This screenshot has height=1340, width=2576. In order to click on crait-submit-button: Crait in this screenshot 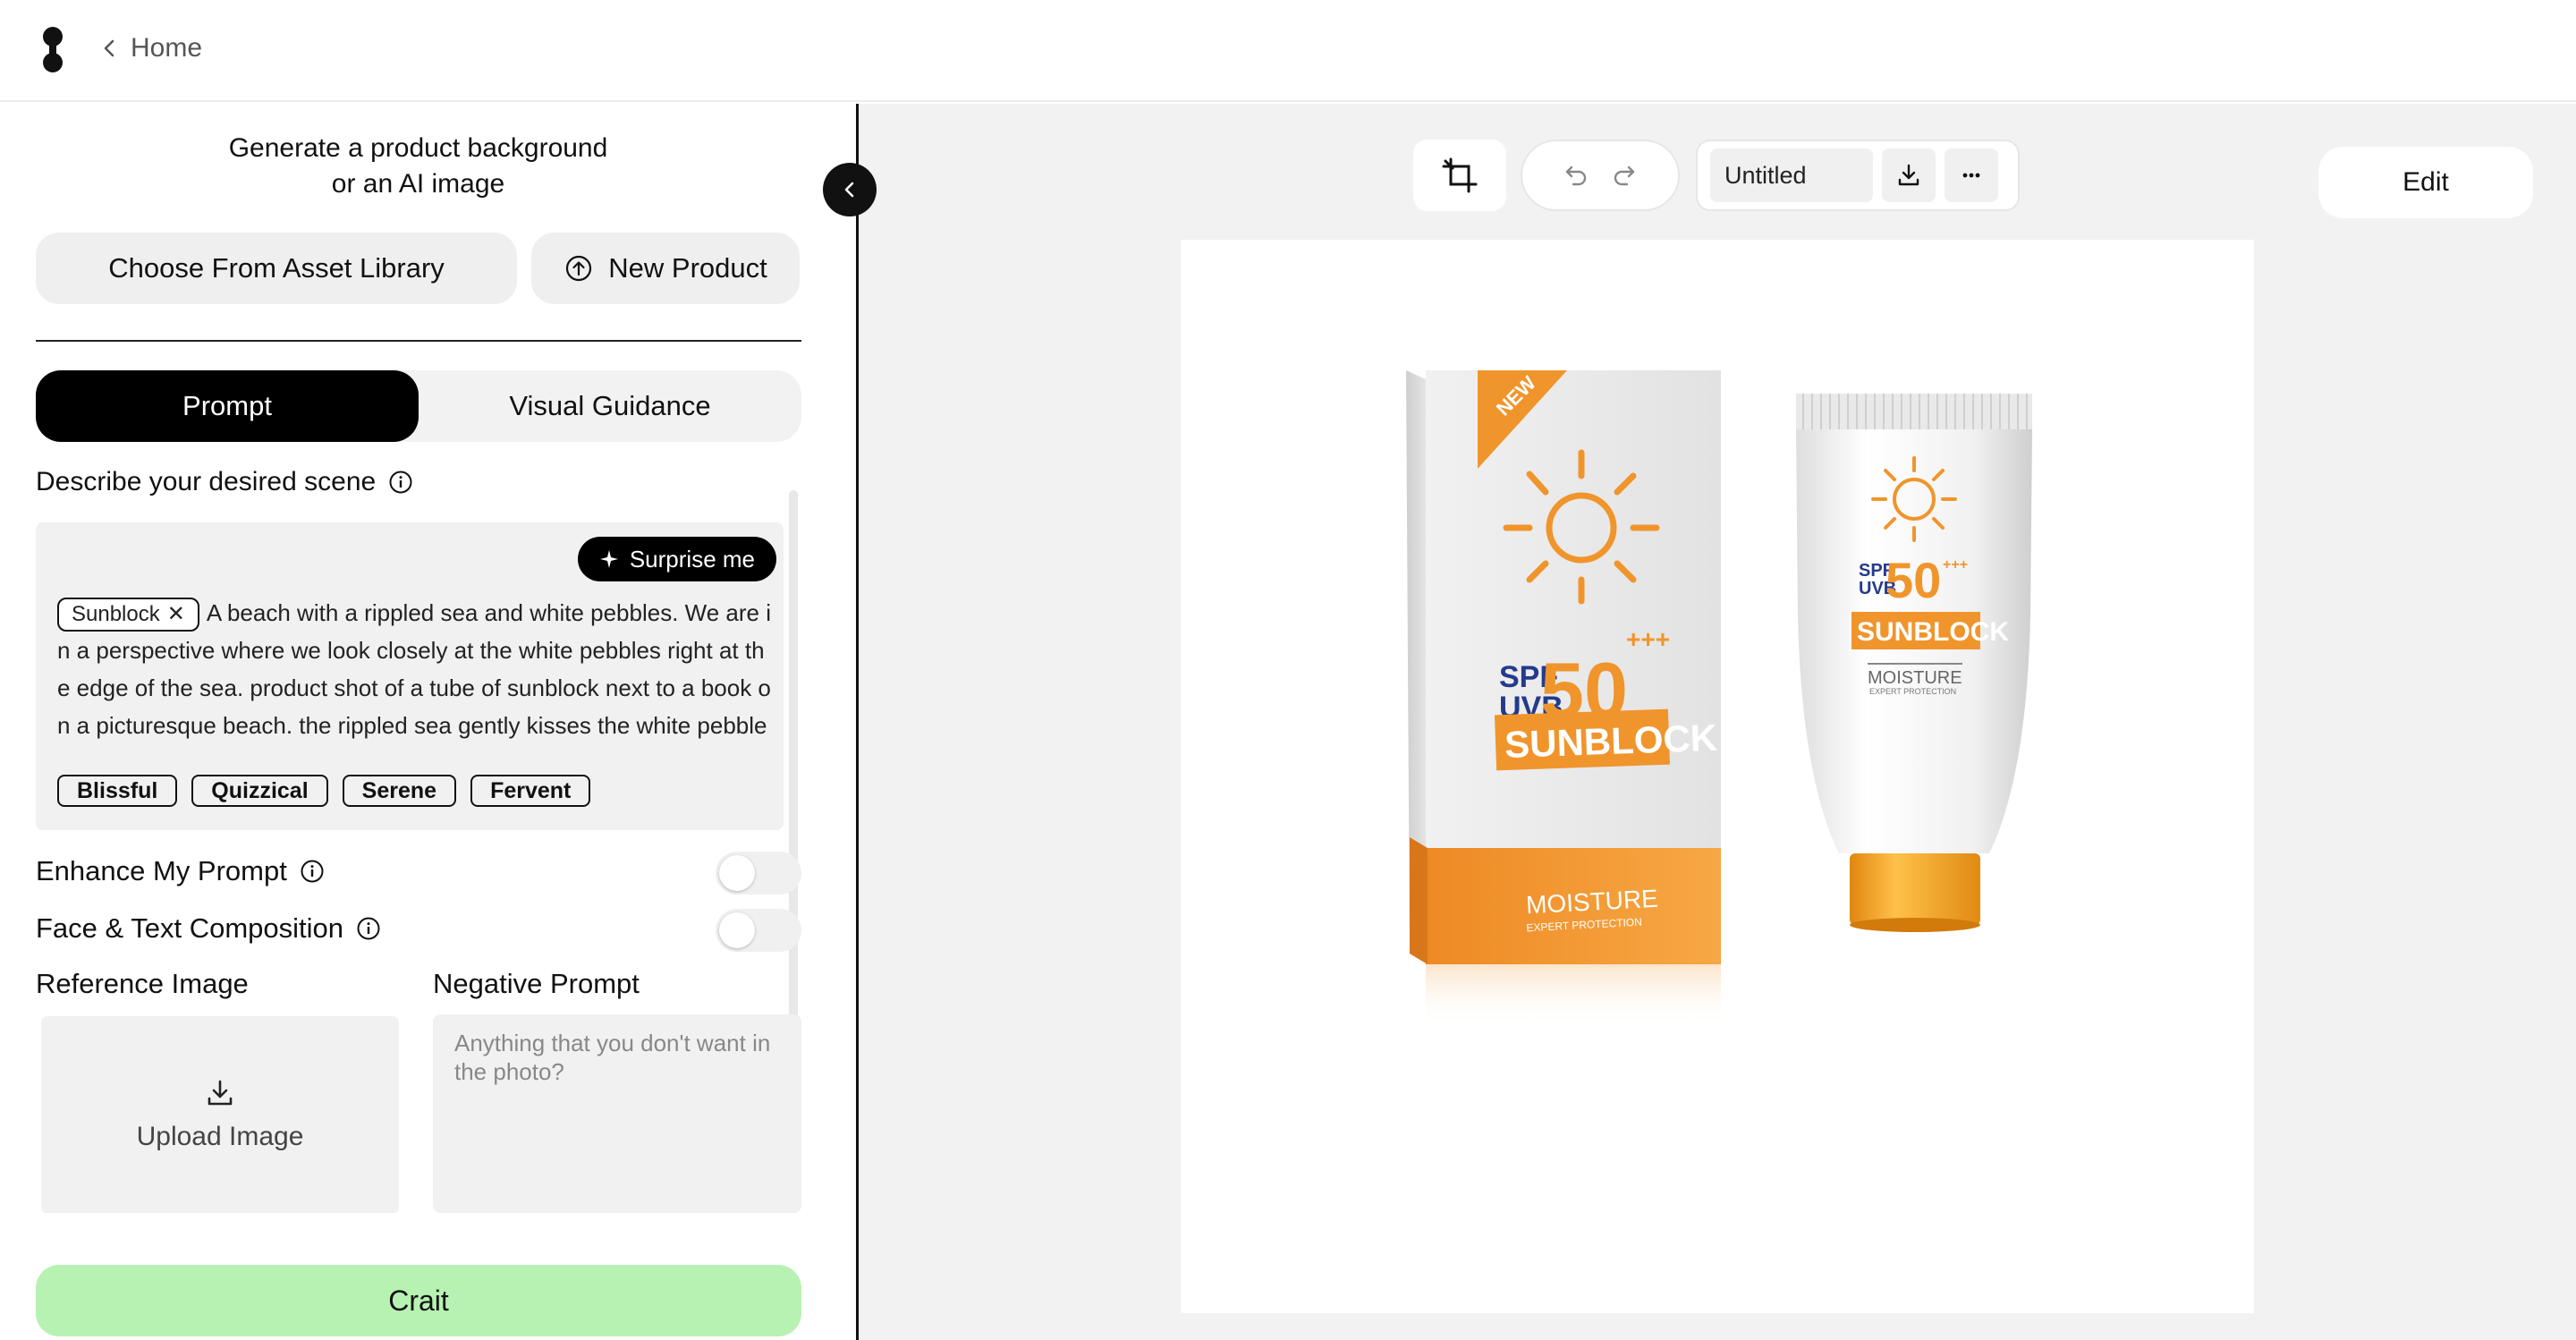, I will do `click(418, 1300)`.